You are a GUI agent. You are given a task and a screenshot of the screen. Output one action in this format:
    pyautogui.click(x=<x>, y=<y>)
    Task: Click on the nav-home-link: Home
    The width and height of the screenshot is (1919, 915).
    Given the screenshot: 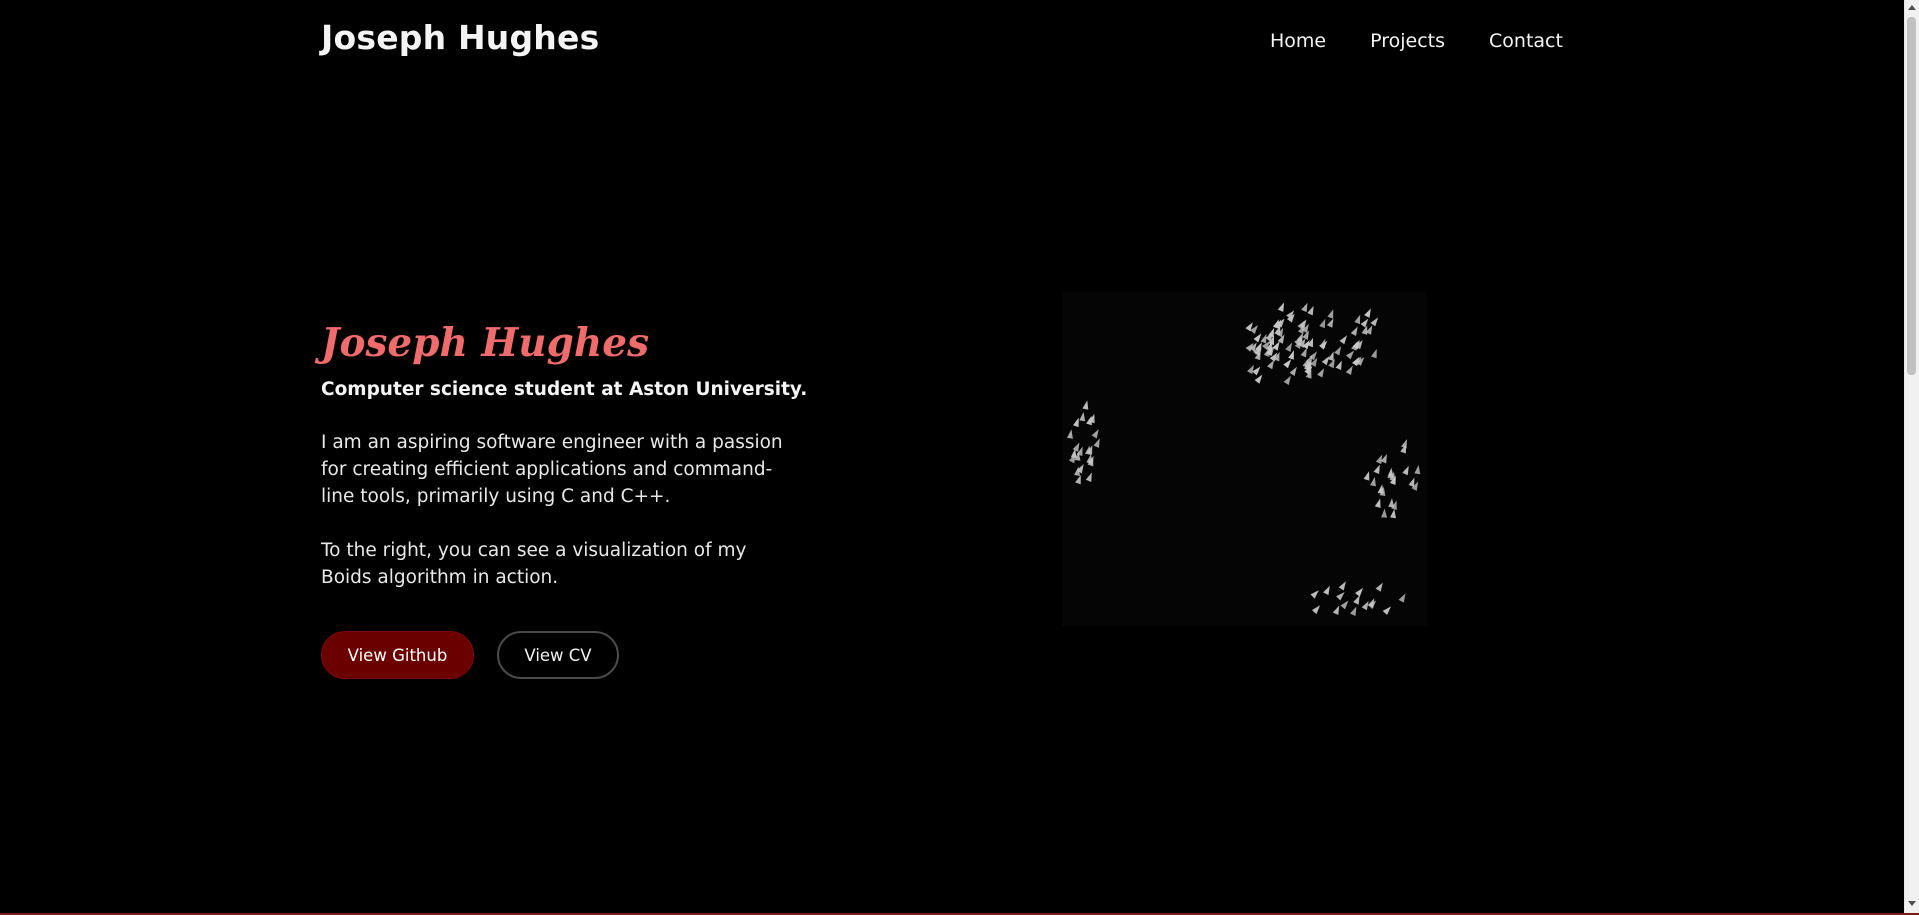 What is the action you would take?
    pyautogui.click(x=1298, y=41)
    